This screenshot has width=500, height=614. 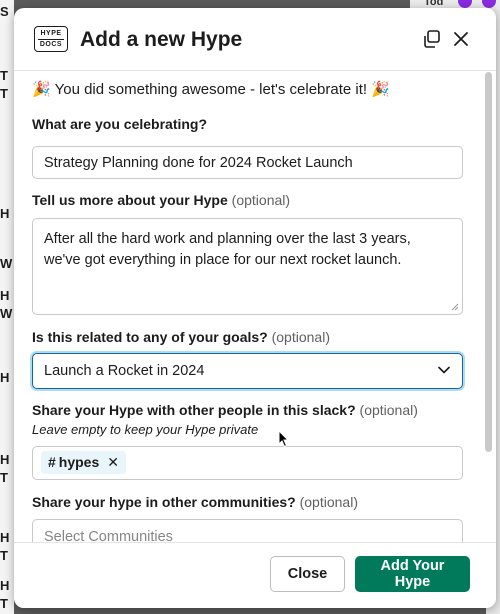 What do you see at coordinates (307, 574) in the screenshot?
I see `close-button: Close` at bounding box center [307, 574].